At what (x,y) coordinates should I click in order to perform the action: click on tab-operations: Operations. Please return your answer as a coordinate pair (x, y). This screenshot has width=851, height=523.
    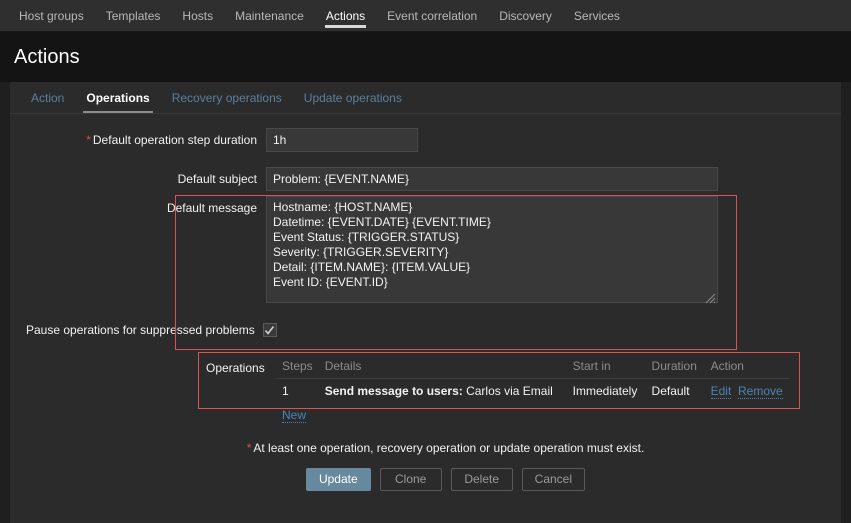
    Looking at the image, I should click on (117, 97).